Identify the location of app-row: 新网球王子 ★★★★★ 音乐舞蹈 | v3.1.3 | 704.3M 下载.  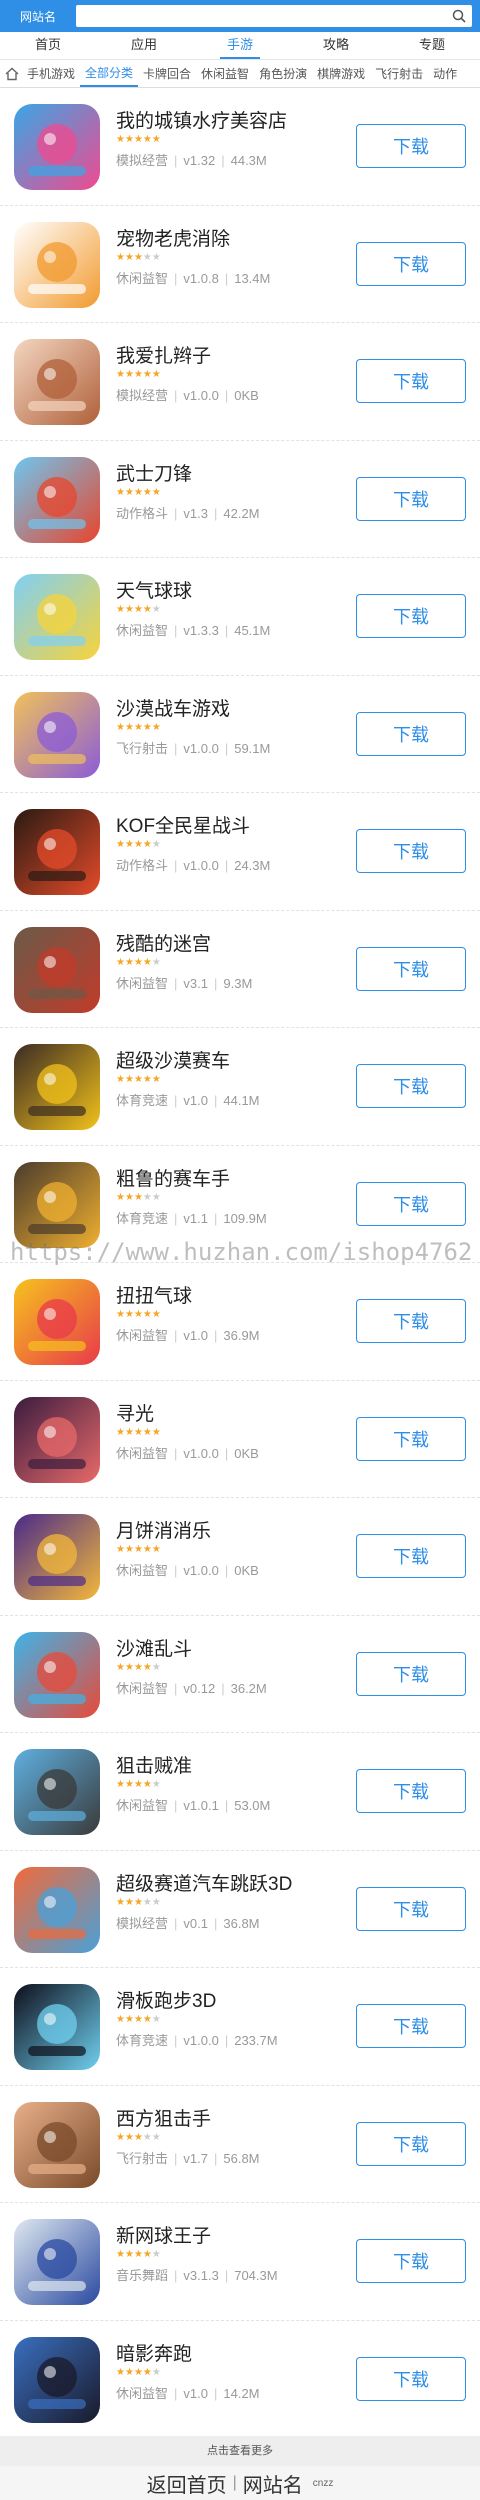
(240, 2262).